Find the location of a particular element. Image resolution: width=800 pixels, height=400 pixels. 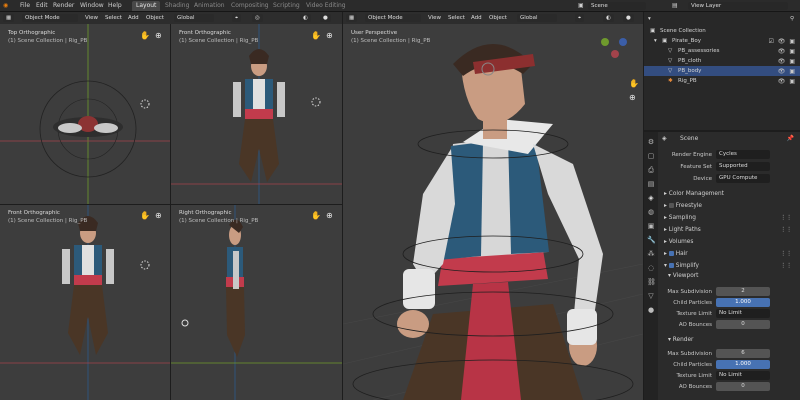

panel-hair: ▸ Hair ⋮⋮ is located at coordinates (730, 254).